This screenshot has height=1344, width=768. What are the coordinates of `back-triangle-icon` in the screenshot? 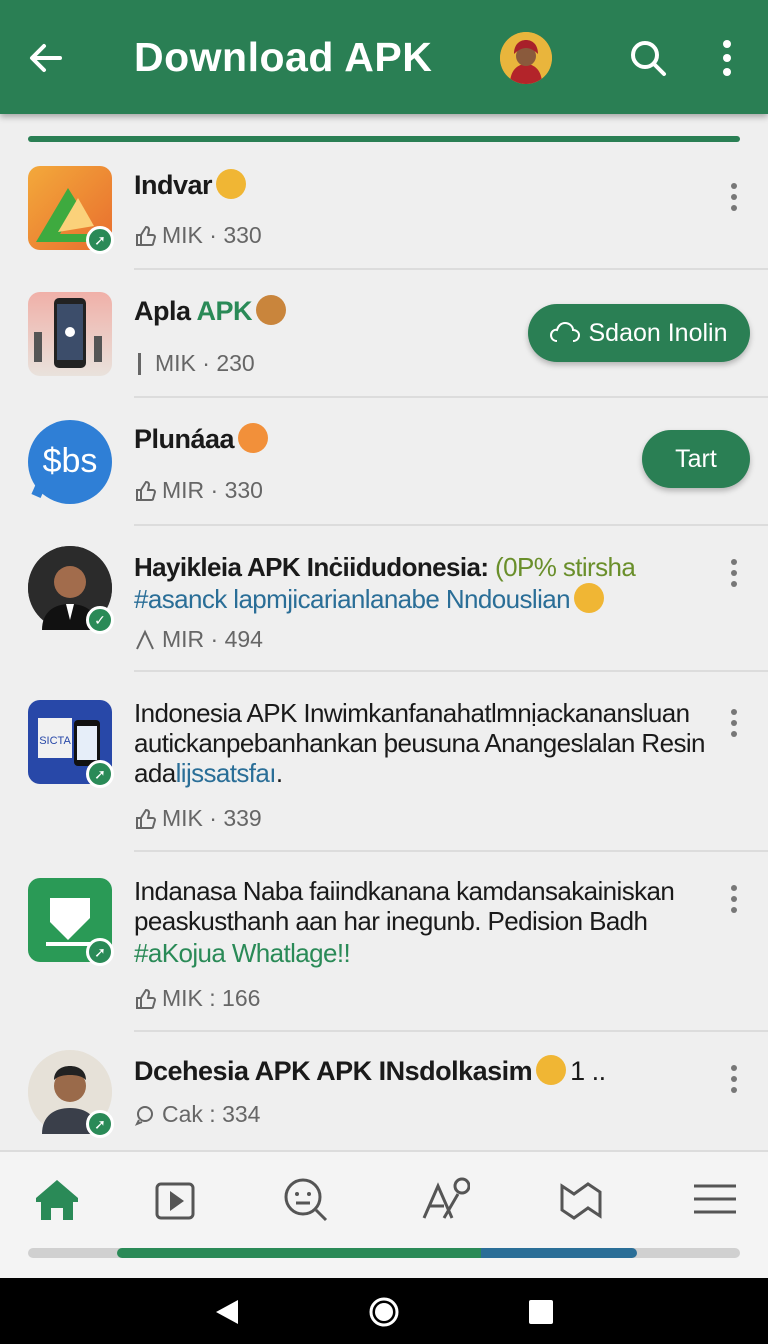 It's located at (227, 1312).